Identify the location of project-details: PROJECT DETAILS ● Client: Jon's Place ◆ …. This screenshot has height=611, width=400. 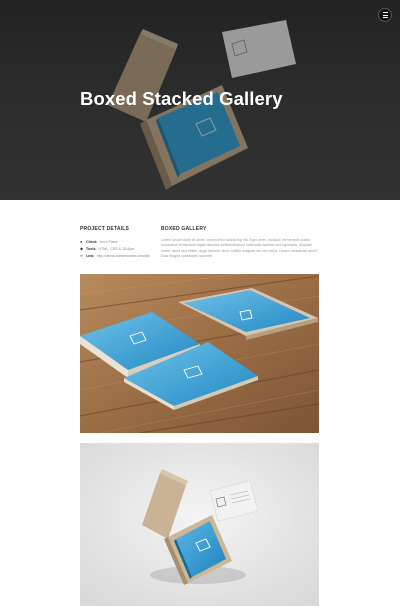
(120, 242).